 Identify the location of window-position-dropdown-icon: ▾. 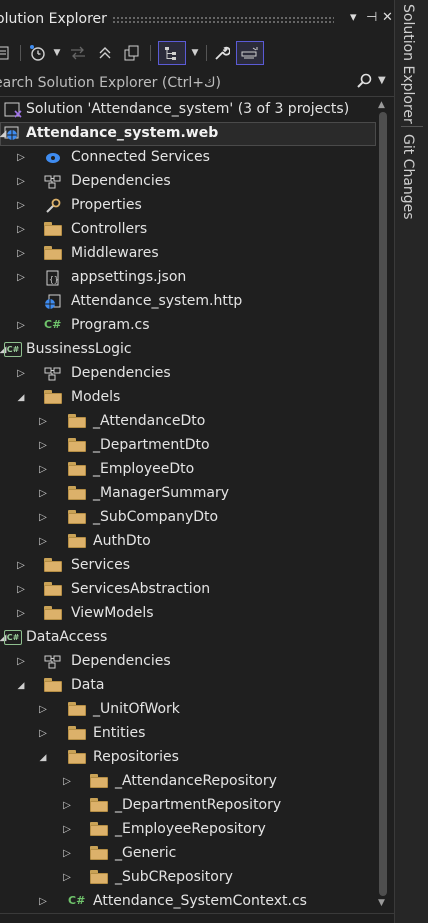
(353, 17).